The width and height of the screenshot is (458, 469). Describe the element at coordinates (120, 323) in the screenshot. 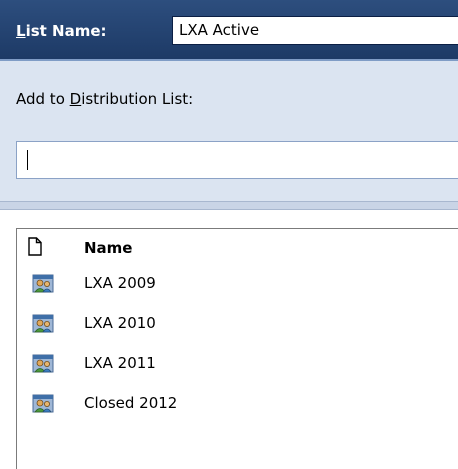

I see `list-item-label: LXA 2010` at that location.